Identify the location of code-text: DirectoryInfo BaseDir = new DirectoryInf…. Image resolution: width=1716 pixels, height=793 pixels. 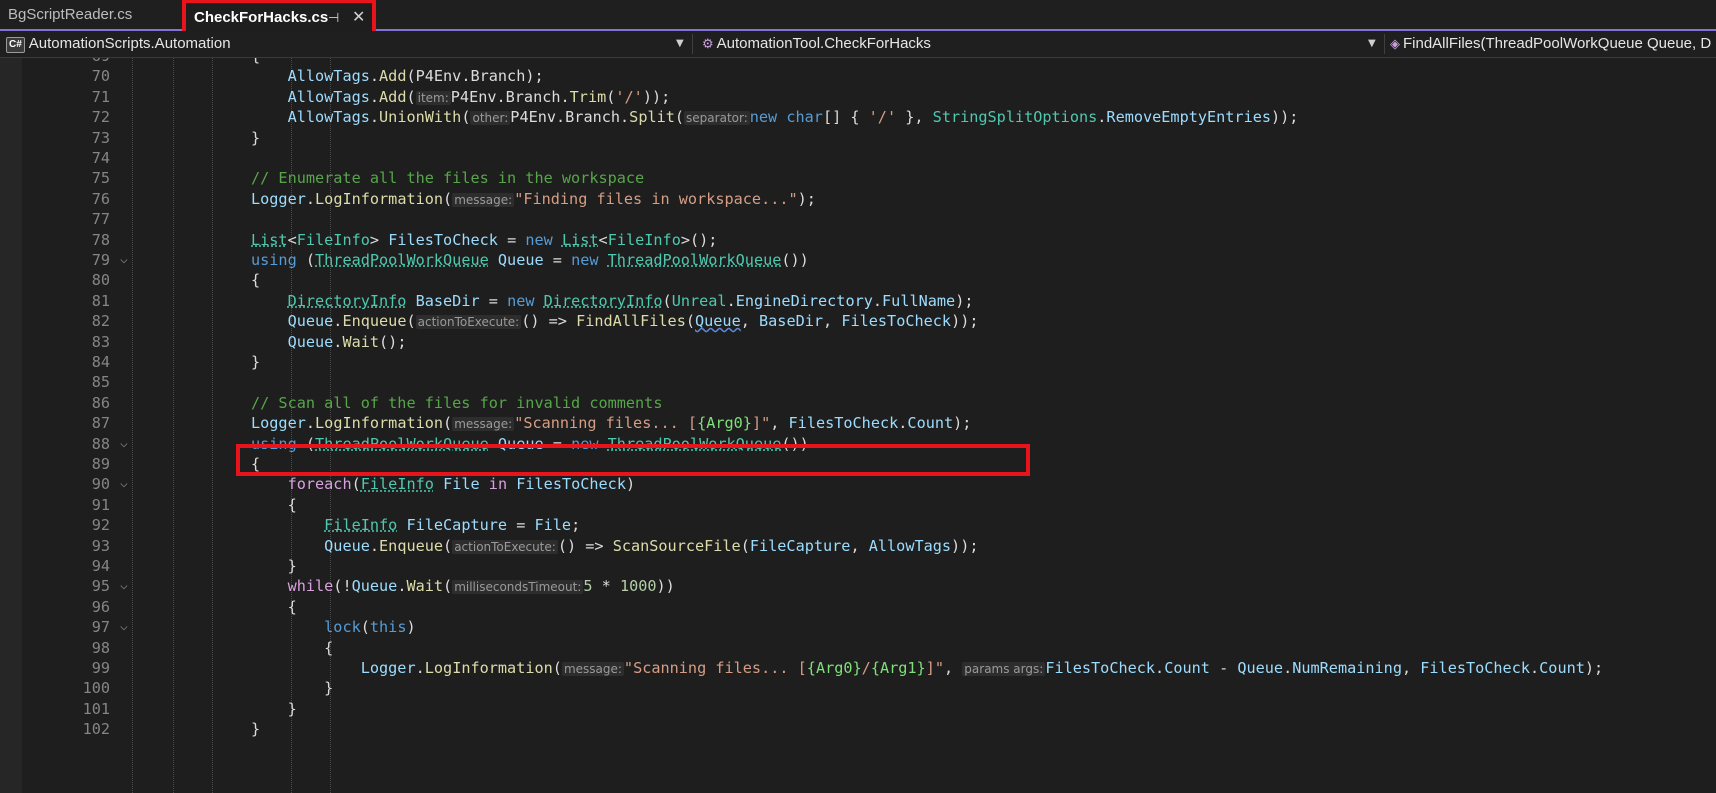
(630, 300).